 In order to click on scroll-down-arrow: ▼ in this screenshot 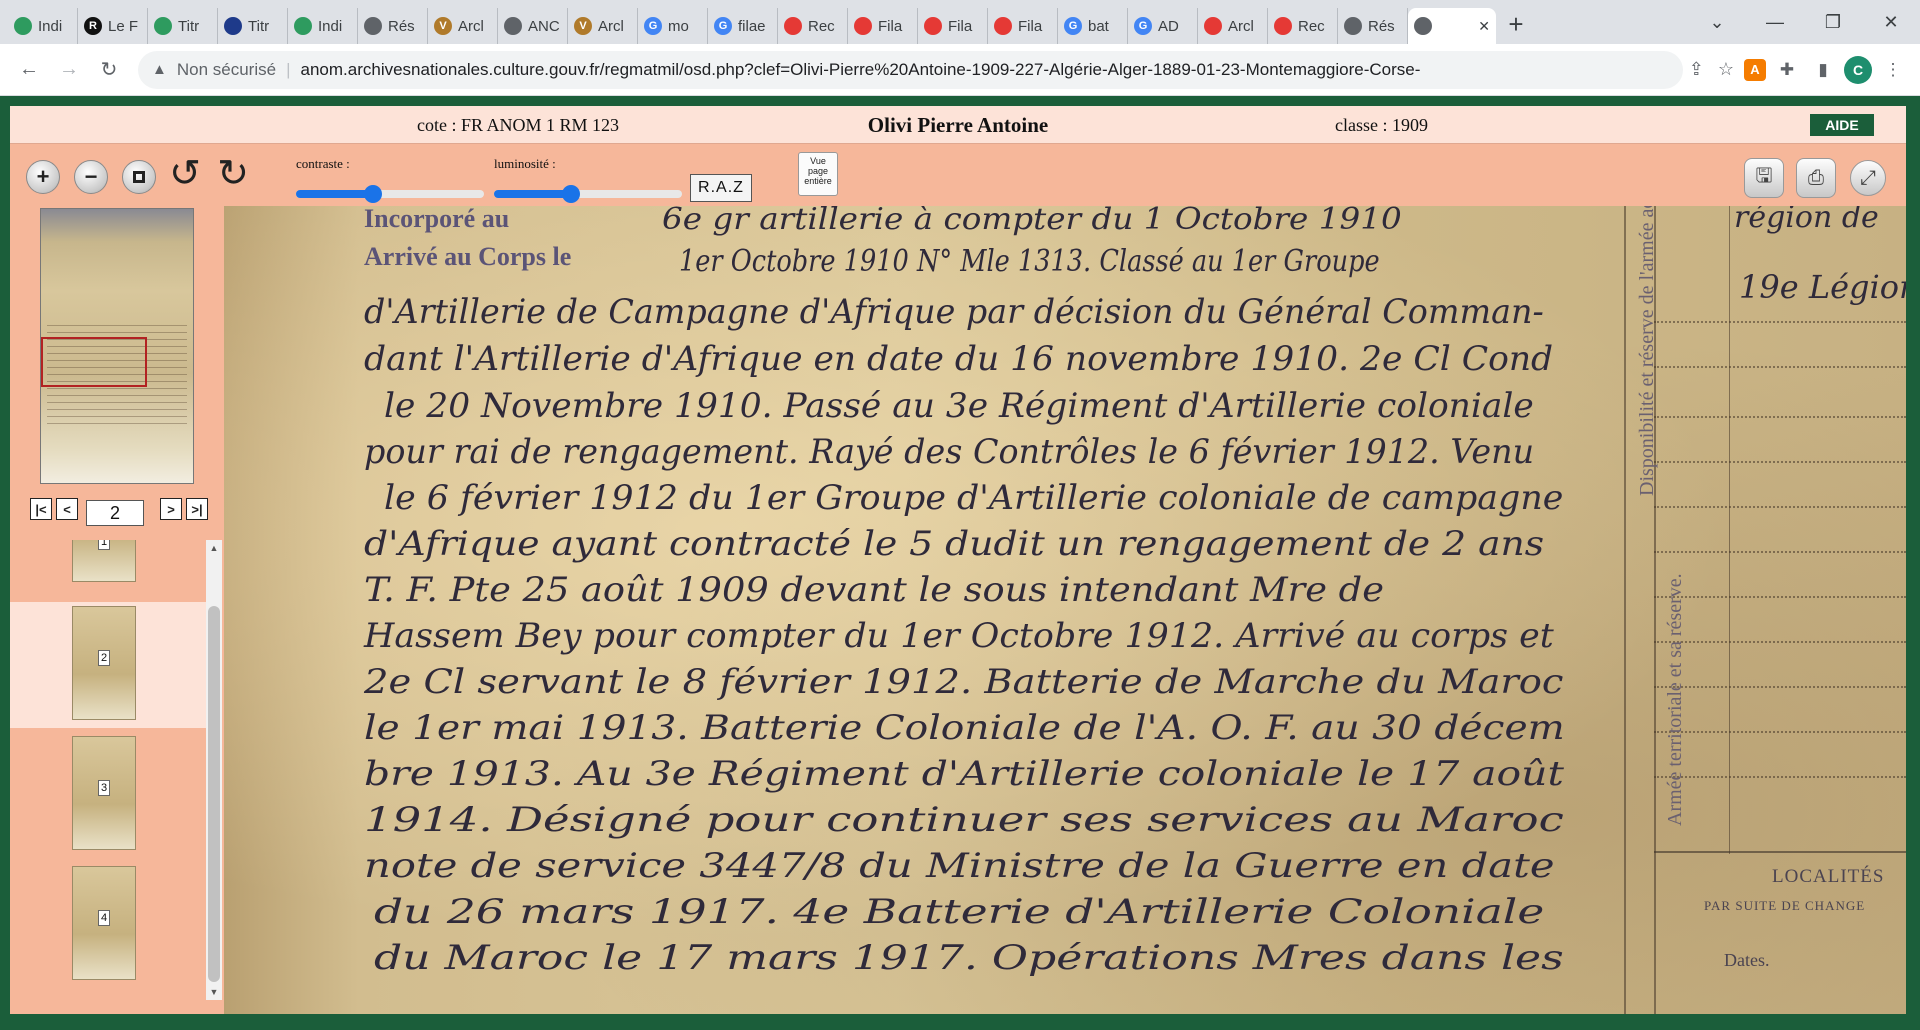, I will do `click(214, 992)`.